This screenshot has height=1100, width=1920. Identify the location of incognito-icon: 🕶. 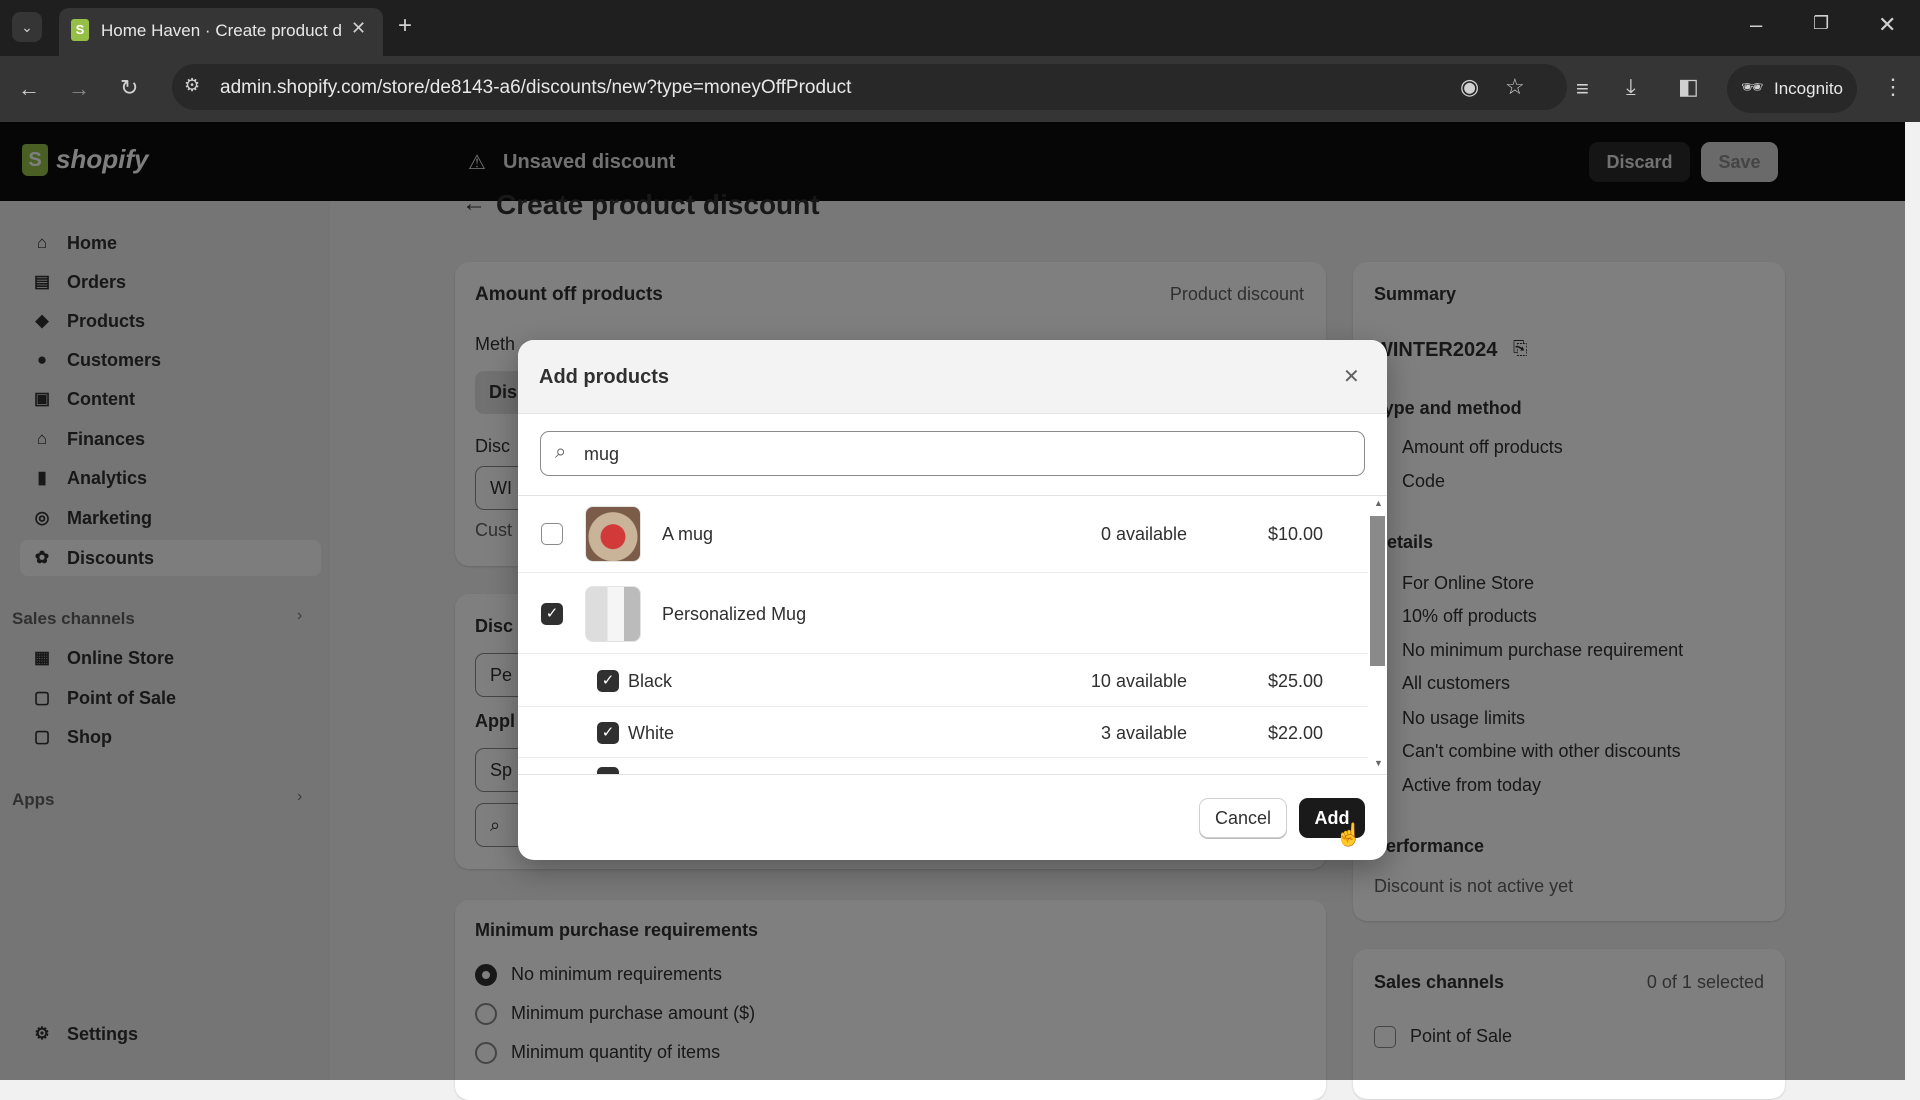
(1752, 87).